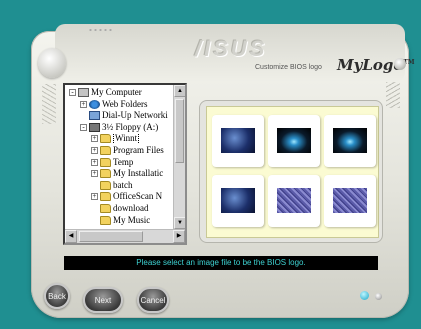 This screenshot has width=421, height=329. Describe the element at coordinates (179, 223) in the screenshot. I see `scroll-down-arrow-icon: ▼` at that location.